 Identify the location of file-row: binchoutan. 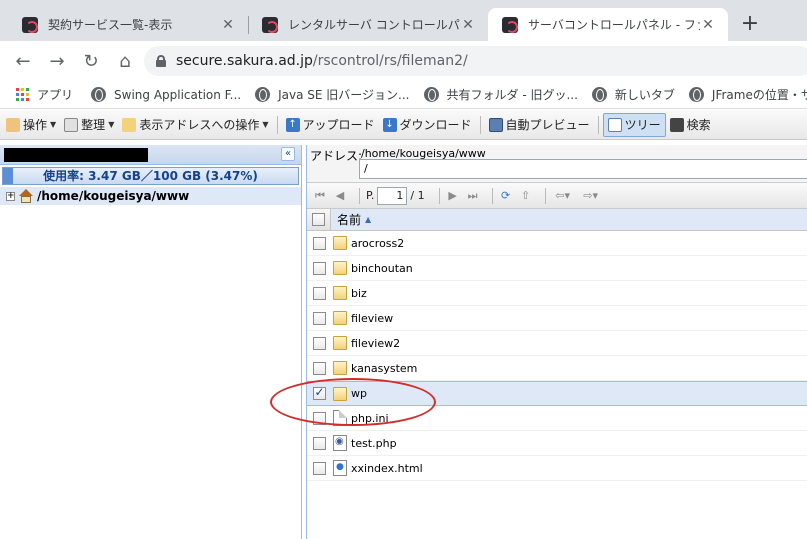
(557, 268).